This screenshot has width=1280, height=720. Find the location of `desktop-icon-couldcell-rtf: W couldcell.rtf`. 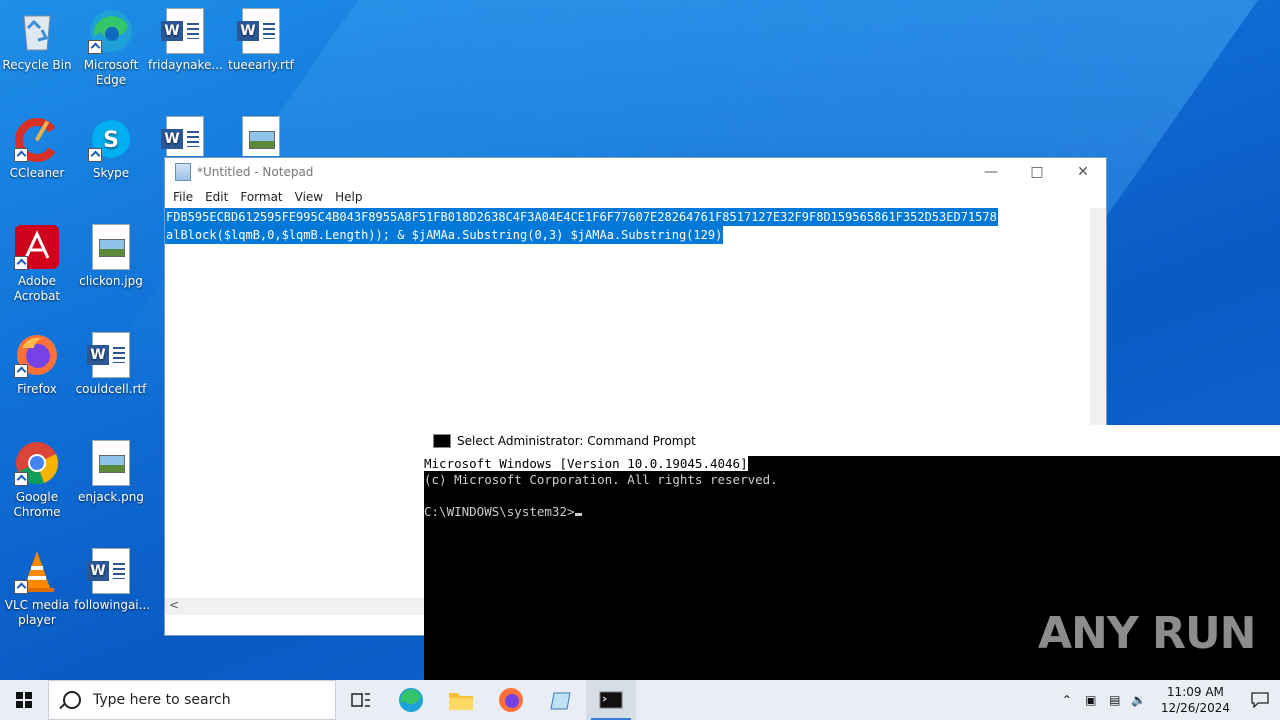

desktop-icon-couldcell-rtf: W couldcell.rtf is located at coordinates (111, 364).